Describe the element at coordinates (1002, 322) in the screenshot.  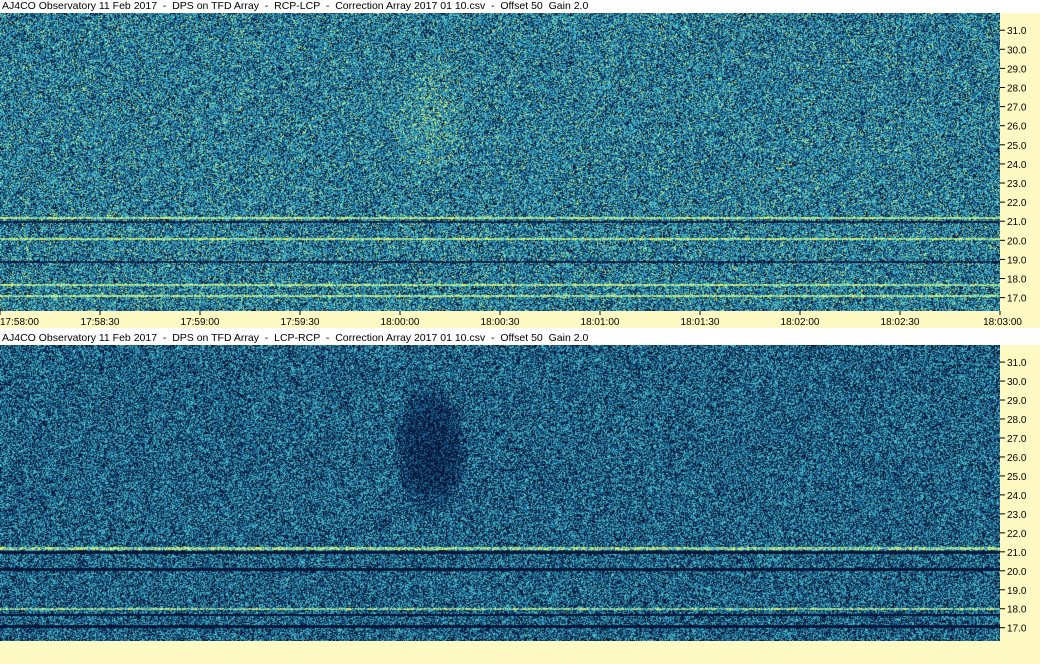
I see `time-tick-label: 18:03:00` at that location.